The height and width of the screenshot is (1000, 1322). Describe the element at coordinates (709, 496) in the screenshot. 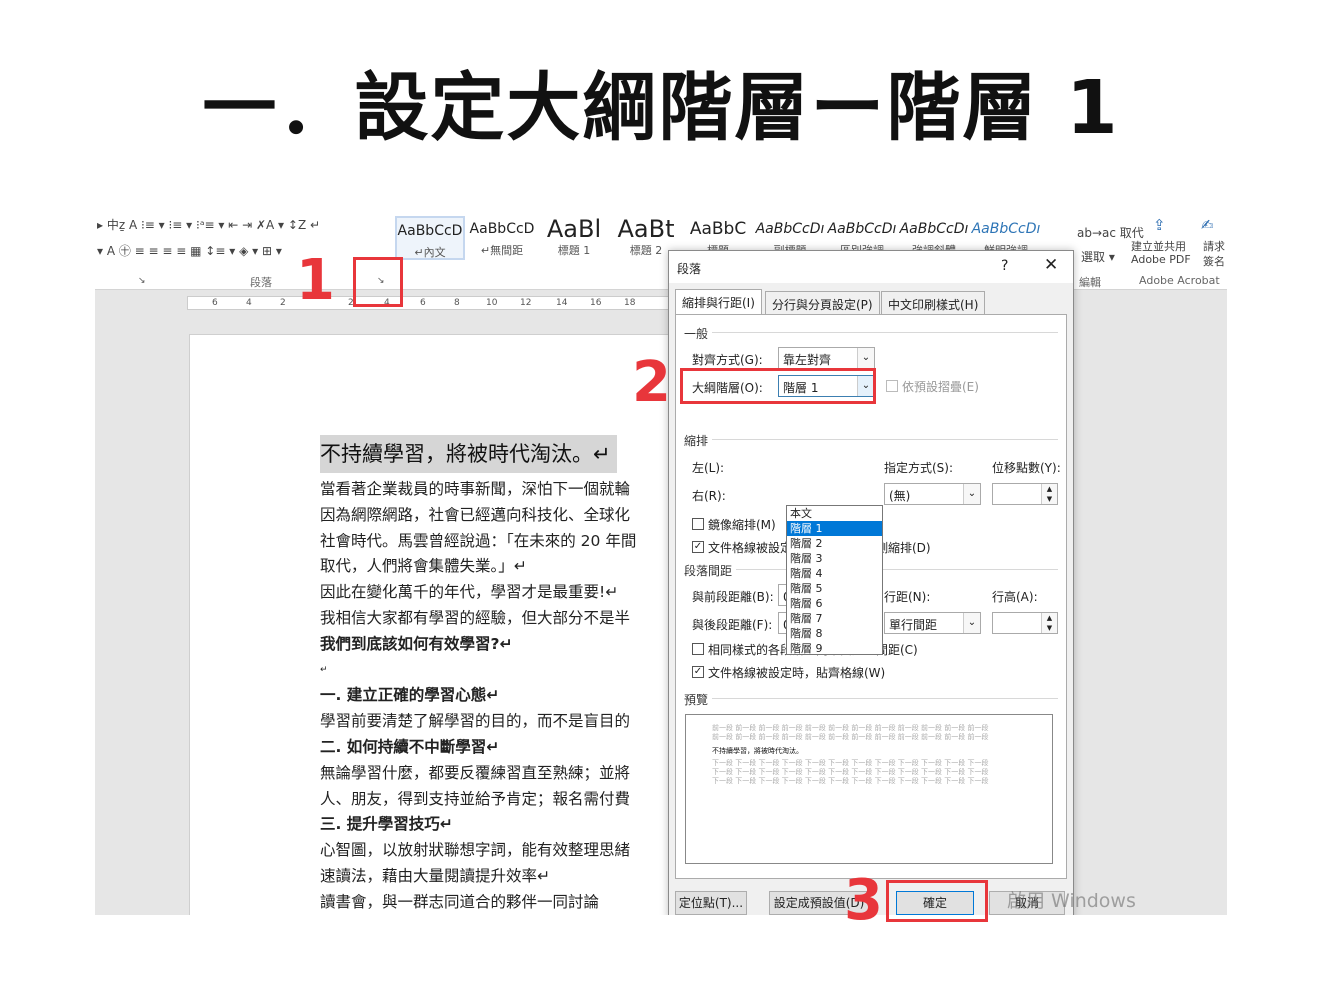

I see `right-indent-label: 右(R):` at that location.